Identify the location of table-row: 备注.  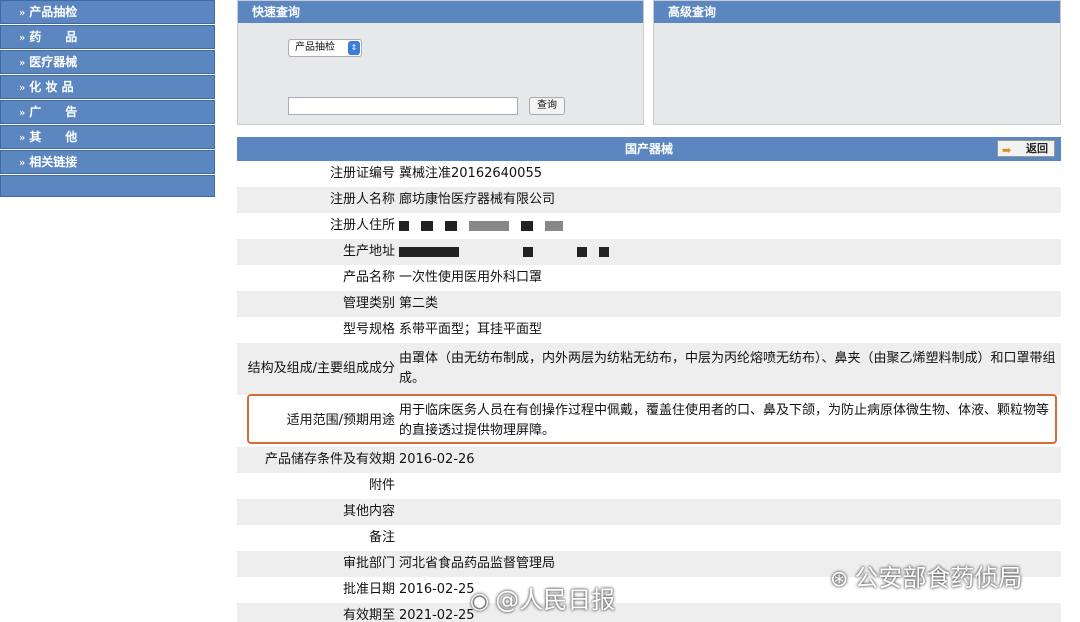
(649, 538).